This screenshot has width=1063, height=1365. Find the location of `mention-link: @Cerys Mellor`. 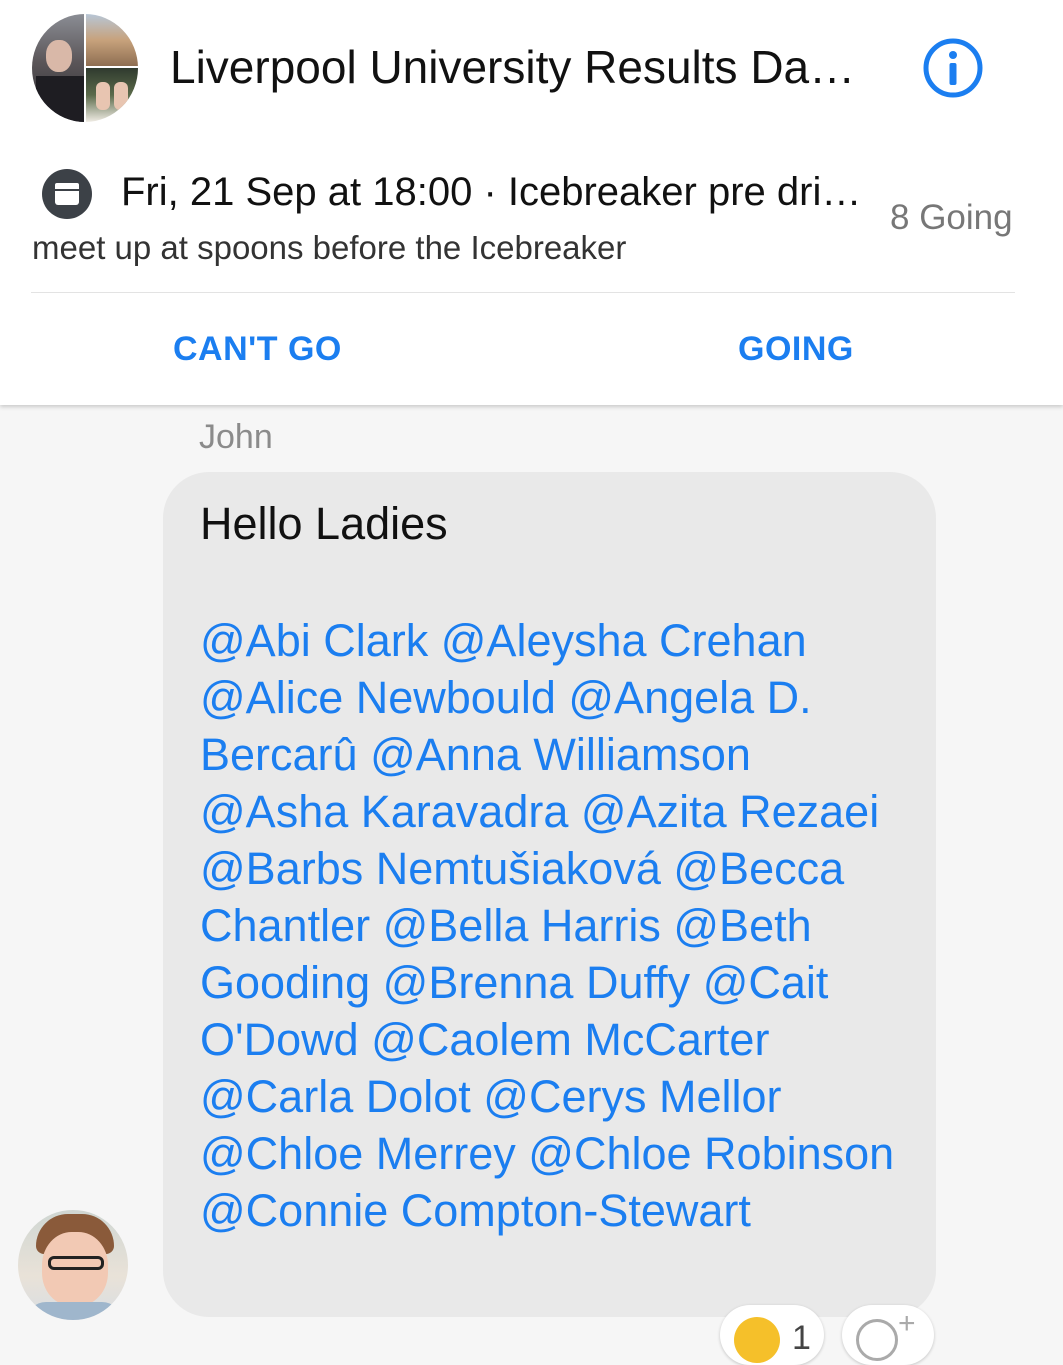

mention-link: @Cerys Mellor is located at coordinates (632, 1096).